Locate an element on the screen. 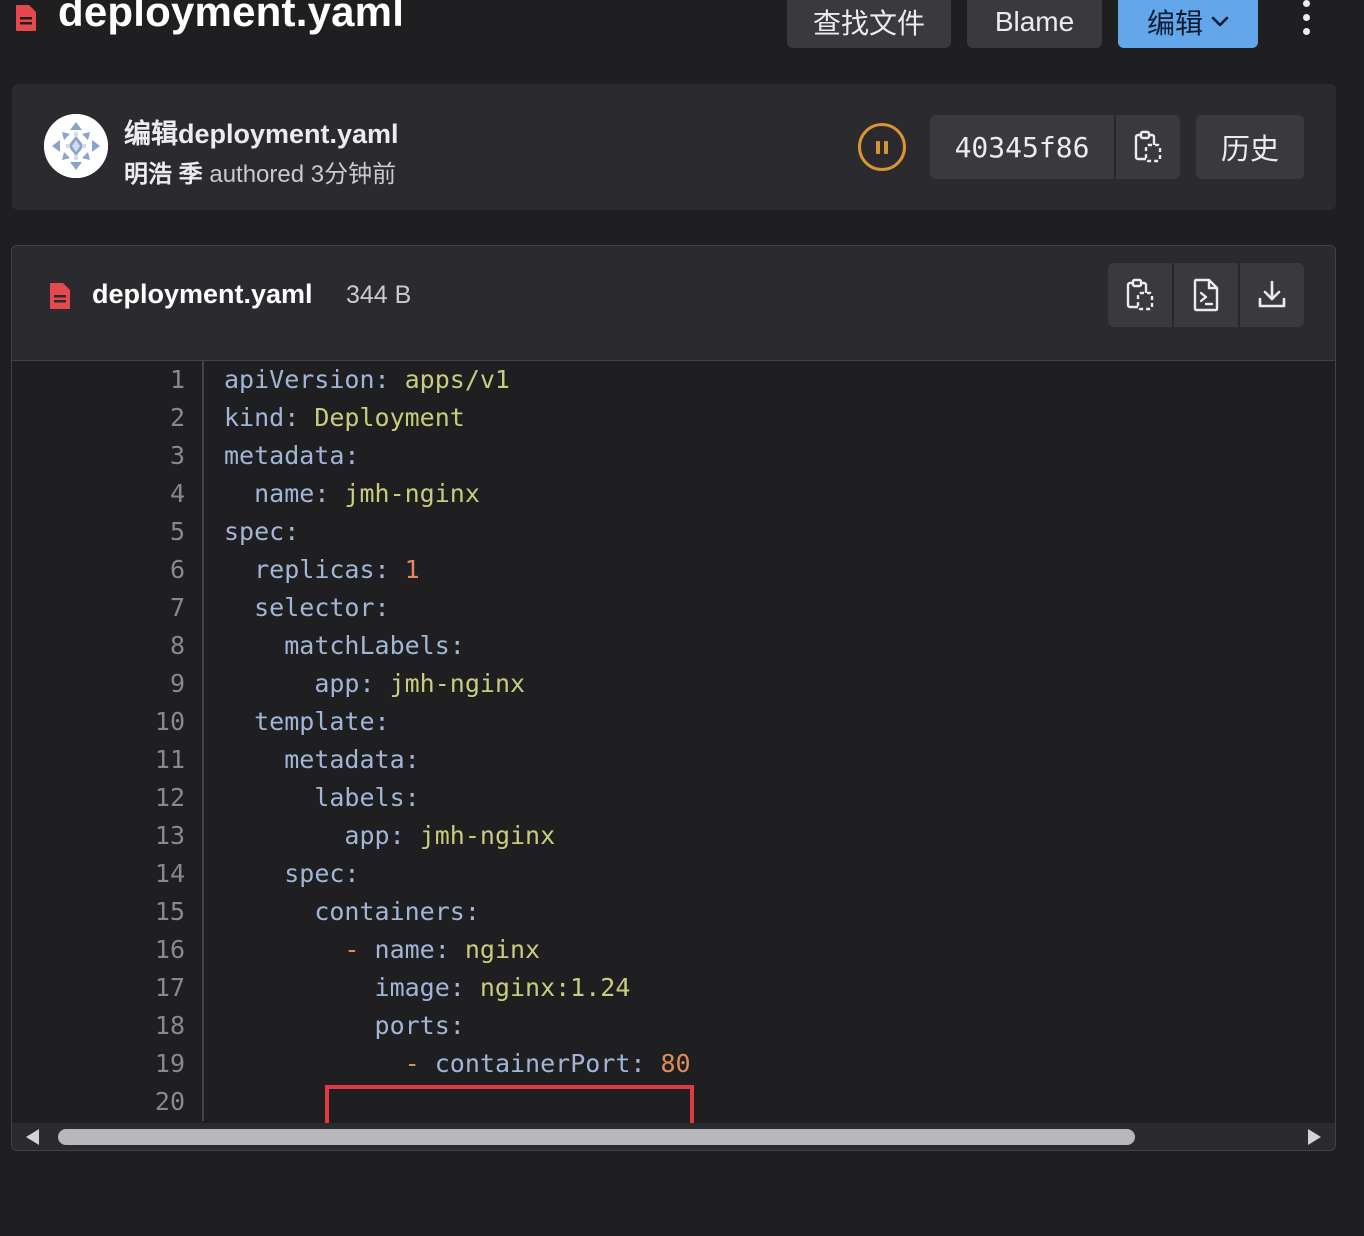 The height and width of the screenshot is (1236, 1364). line-number: 13 is located at coordinates (155, 836).